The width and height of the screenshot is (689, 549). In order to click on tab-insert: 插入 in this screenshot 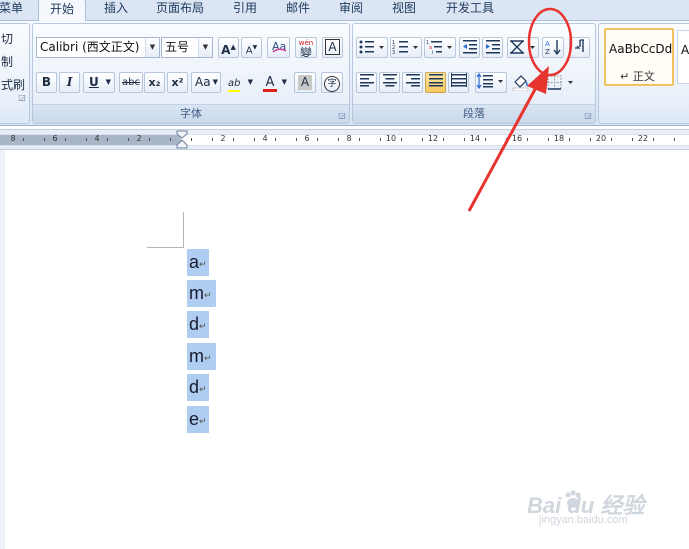, I will do `click(116, 10)`.